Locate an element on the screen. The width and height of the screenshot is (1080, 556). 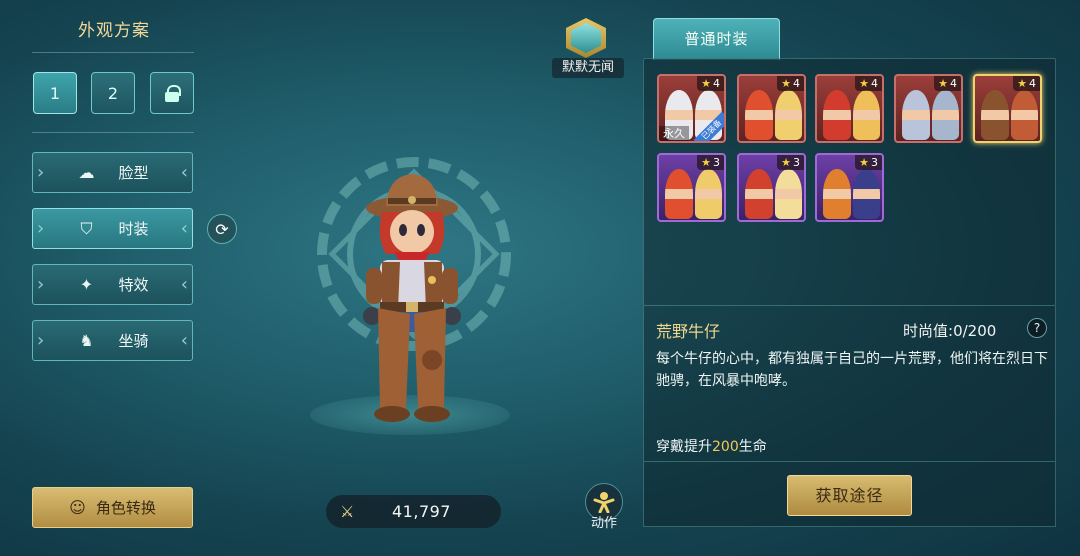
fashion-value-number: 0/200 is located at coordinates (975, 331).